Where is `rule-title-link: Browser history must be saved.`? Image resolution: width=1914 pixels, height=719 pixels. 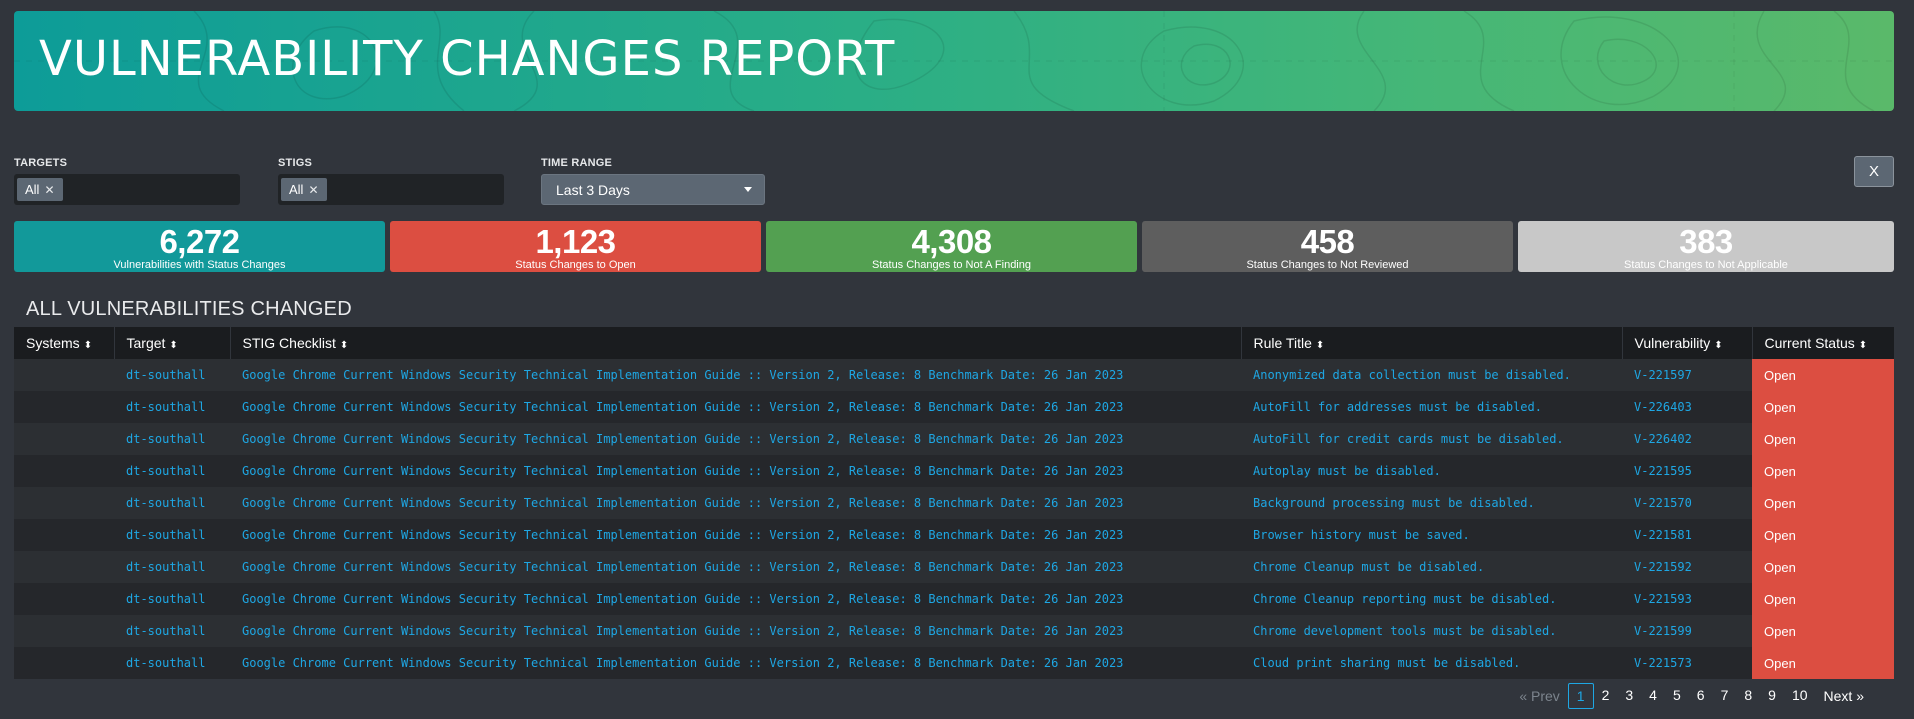
rule-title-link: Browser history must be saved. is located at coordinates (1431, 535).